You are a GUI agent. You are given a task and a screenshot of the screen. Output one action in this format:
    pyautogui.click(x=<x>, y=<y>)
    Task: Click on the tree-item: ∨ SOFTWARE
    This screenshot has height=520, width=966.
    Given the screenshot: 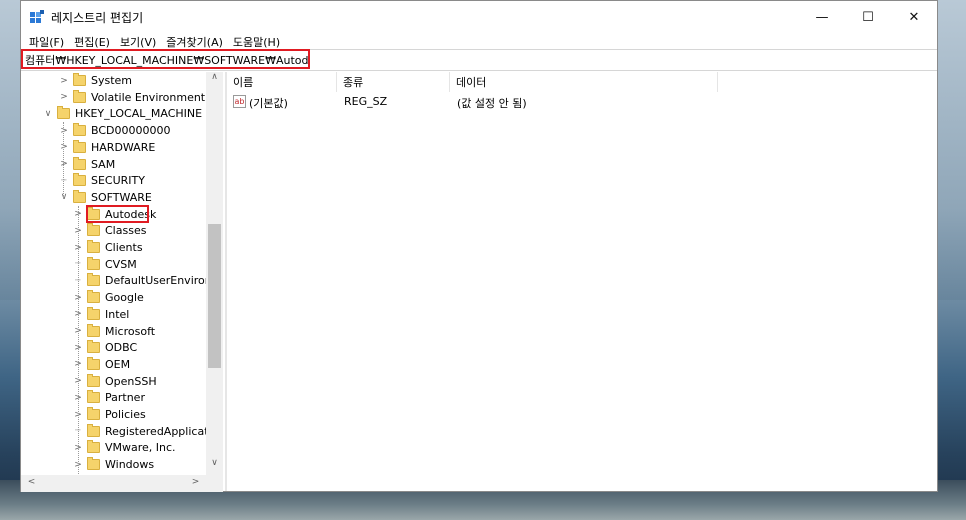 What is the action you would take?
    pyautogui.click(x=105, y=197)
    